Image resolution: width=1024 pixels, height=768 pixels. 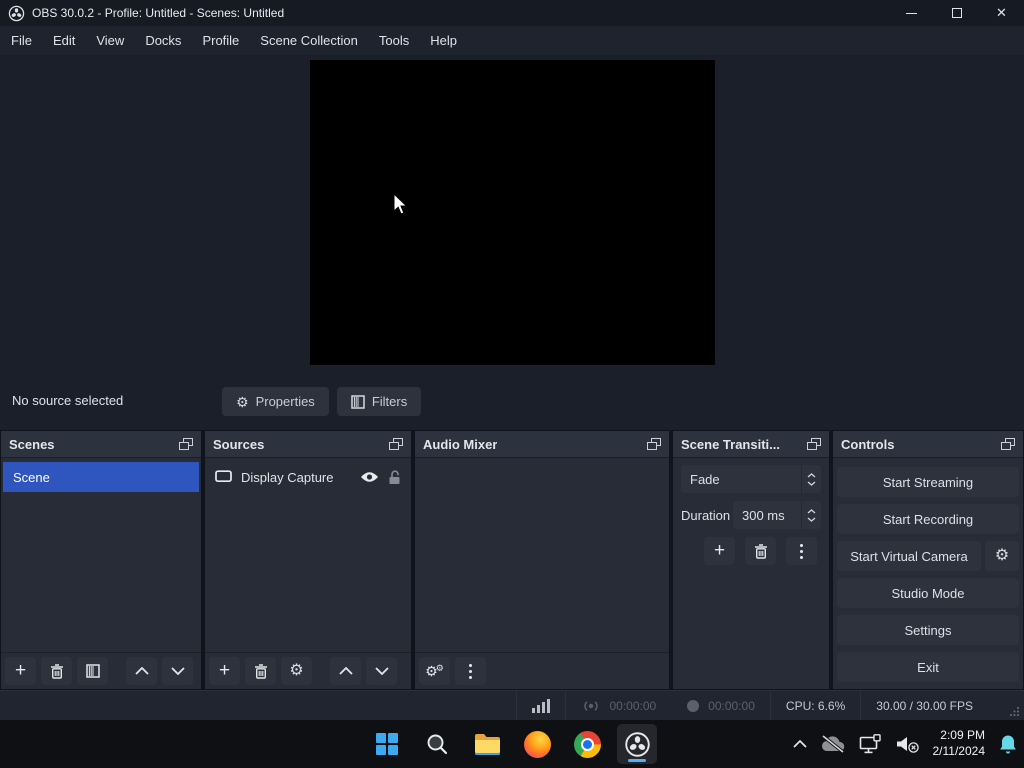 What do you see at coordinates (223, 476) in the screenshot?
I see `display-icon` at bounding box center [223, 476].